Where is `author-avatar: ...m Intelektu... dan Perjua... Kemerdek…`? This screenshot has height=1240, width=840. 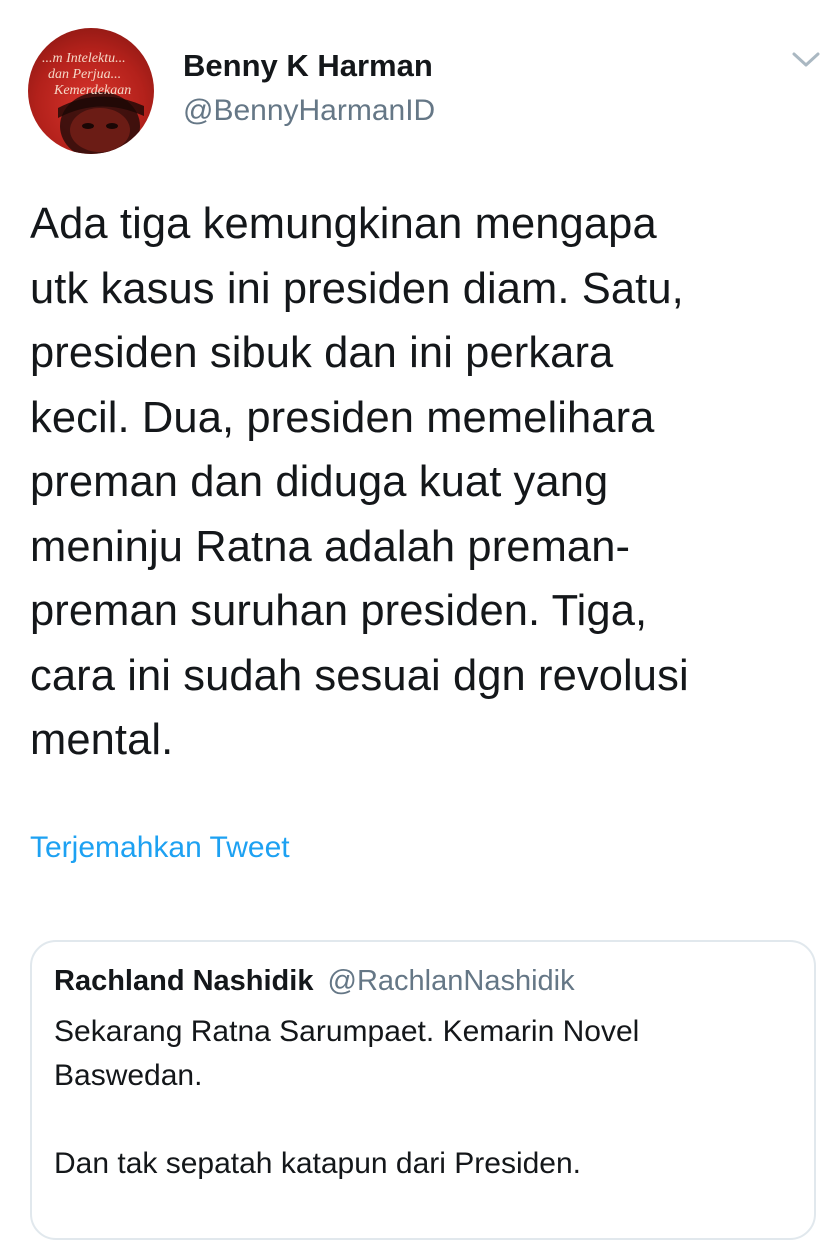
author-avatar: ...m Intelektu... dan Perjua... Kemerdek… is located at coordinates (91, 91).